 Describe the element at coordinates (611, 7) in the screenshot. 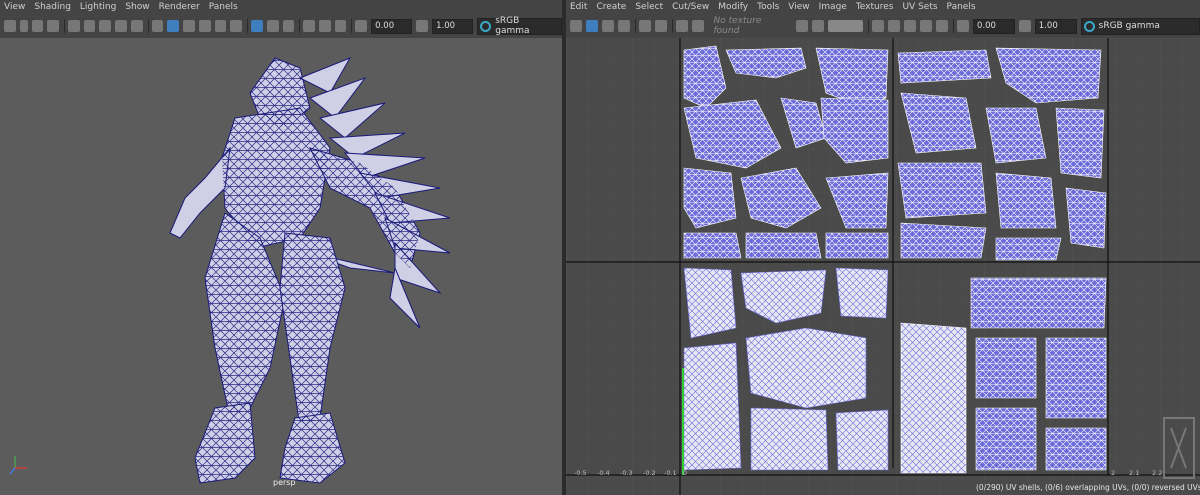

I see `uv-menu-create: Create` at that location.